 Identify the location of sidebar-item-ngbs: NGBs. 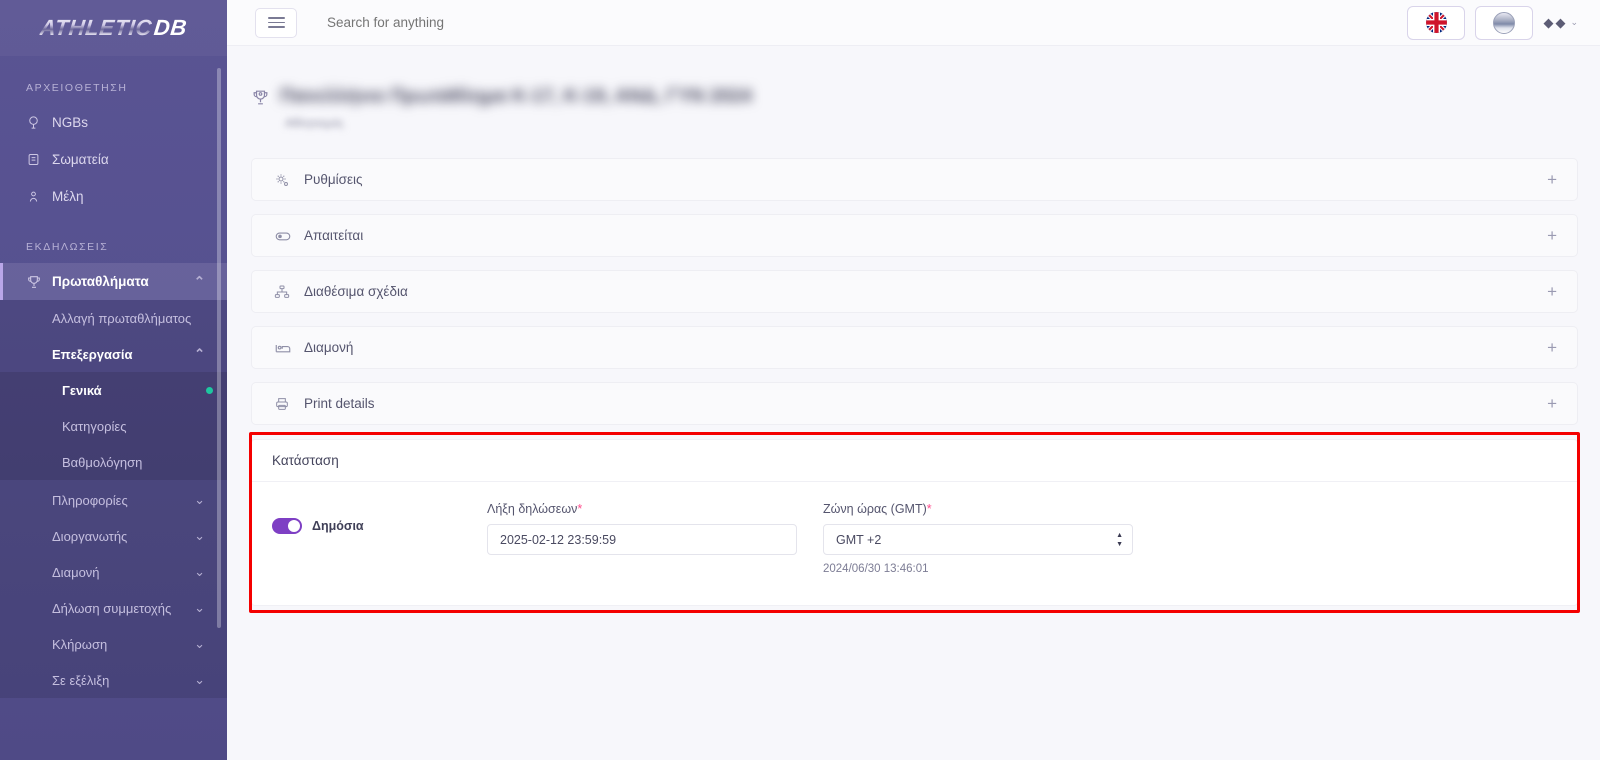
(113, 122).